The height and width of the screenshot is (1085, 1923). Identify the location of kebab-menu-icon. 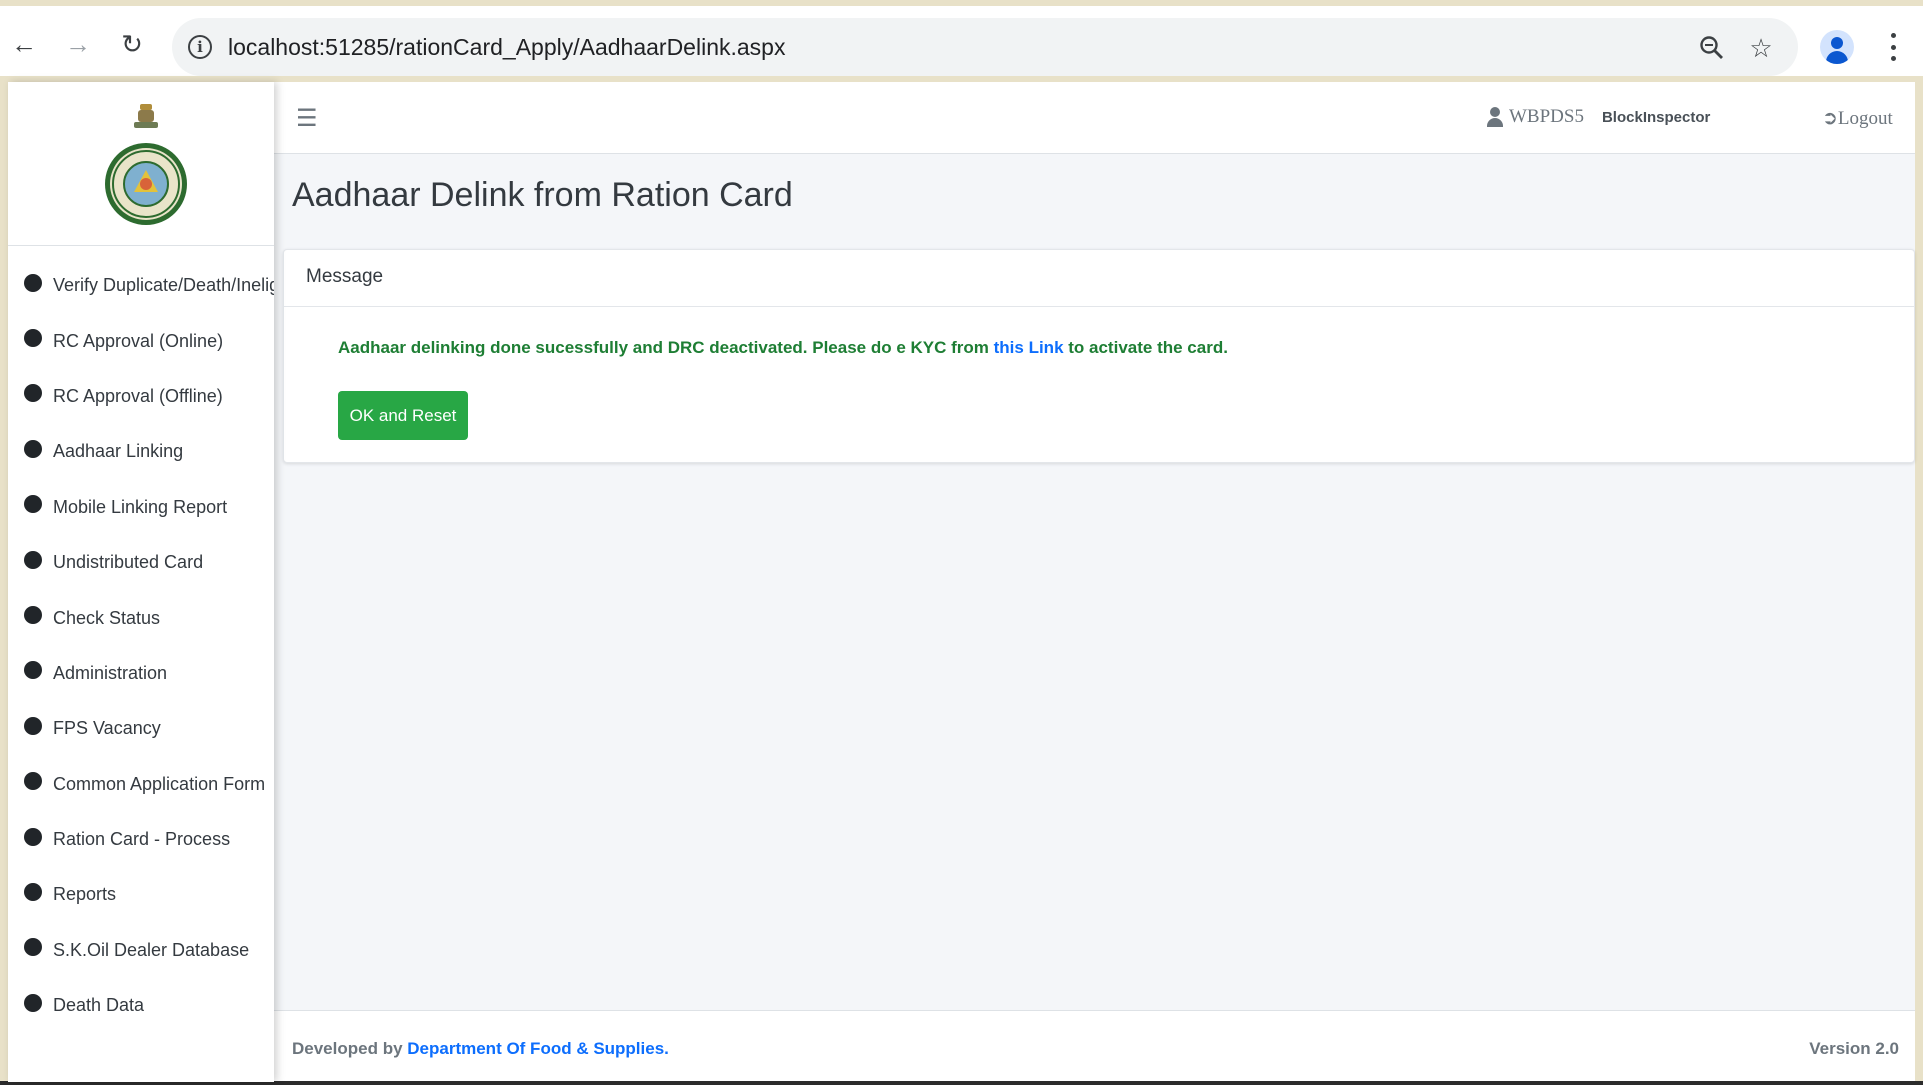
(1893, 47).